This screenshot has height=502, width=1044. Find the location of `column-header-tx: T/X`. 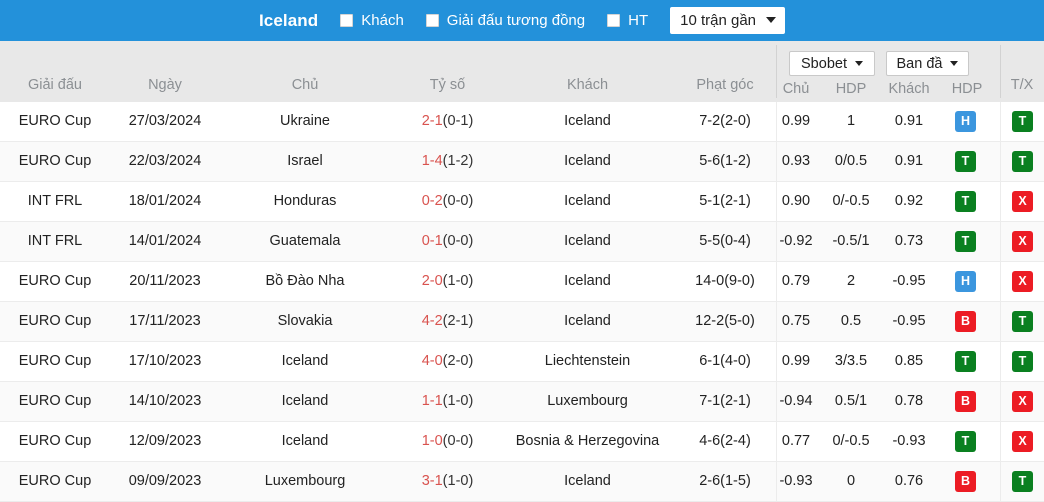

column-header-tx: T/X is located at coordinates (1022, 85).